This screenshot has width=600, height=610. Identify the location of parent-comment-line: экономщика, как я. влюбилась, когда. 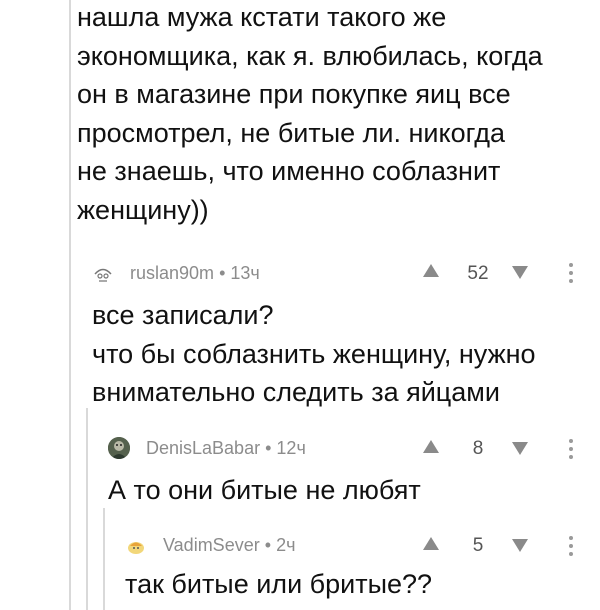
(310, 55).